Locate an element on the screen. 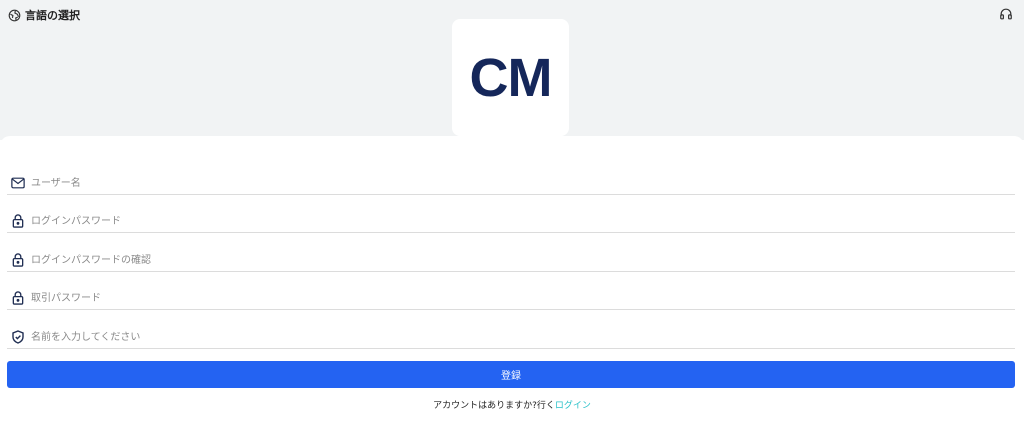 This screenshot has width=1024, height=426. trade-password-input is located at coordinates (523, 298).